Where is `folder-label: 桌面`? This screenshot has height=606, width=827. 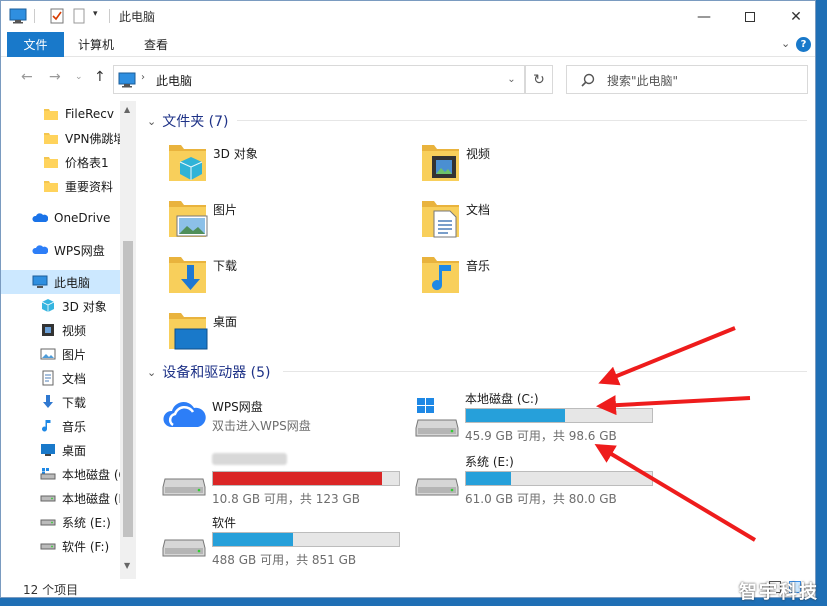
folder-label: 桌面 is located at coordinates (225, 322).